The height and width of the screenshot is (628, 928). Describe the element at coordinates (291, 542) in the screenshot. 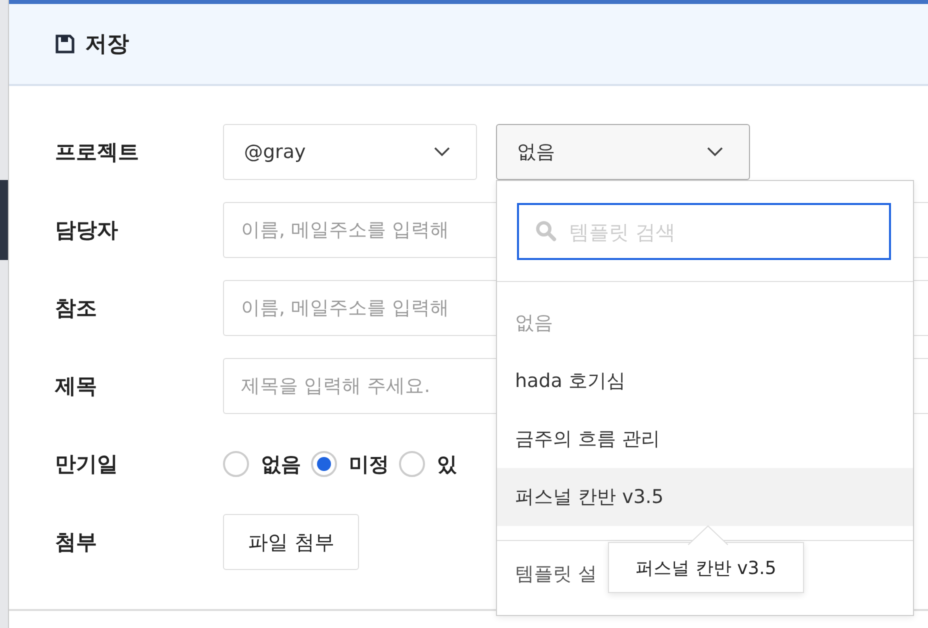

I see `attach-file-button: 파일 첨부` at that location.